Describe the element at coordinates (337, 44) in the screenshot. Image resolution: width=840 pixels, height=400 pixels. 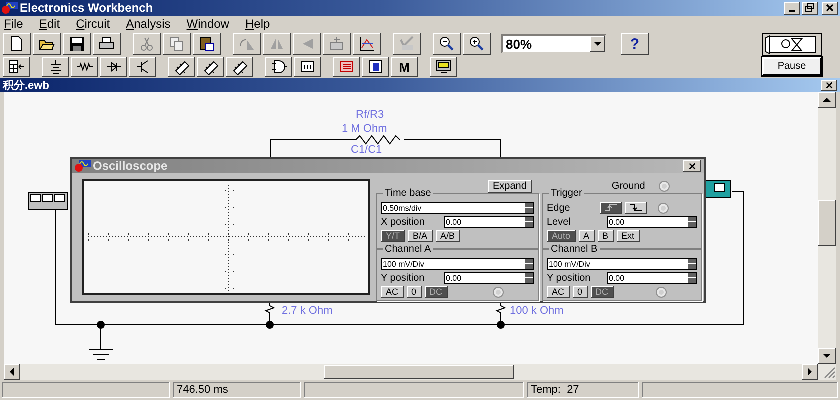
I see `subcircuit-button` at that location.